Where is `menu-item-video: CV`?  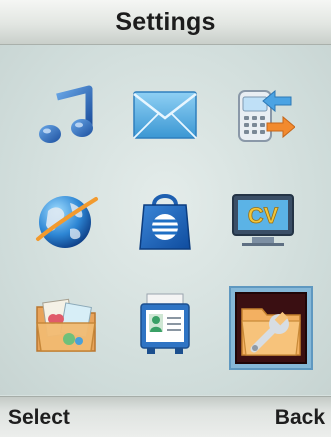
menu-item-video: CV is located at coordinates (263, 220).